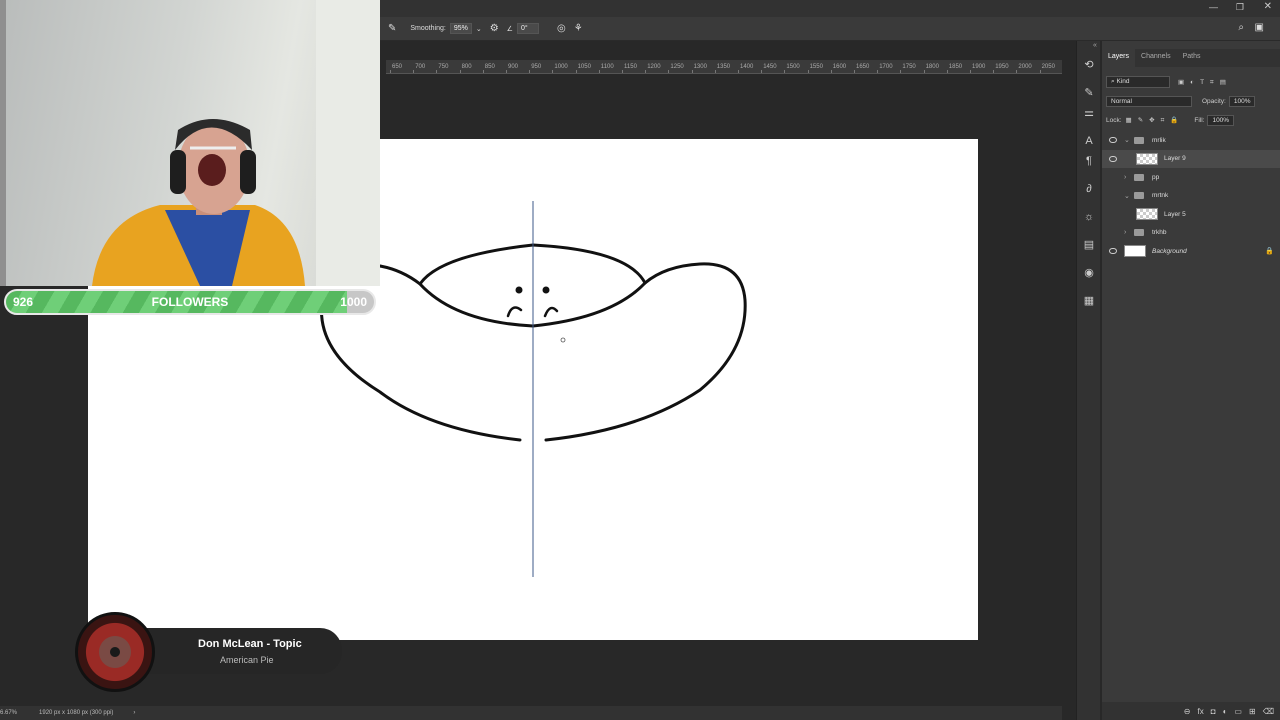 Image resolution: width=1280 pixels, height=720 pixels. I want to click on layer-name: mrtnk, so click(1160, 195).